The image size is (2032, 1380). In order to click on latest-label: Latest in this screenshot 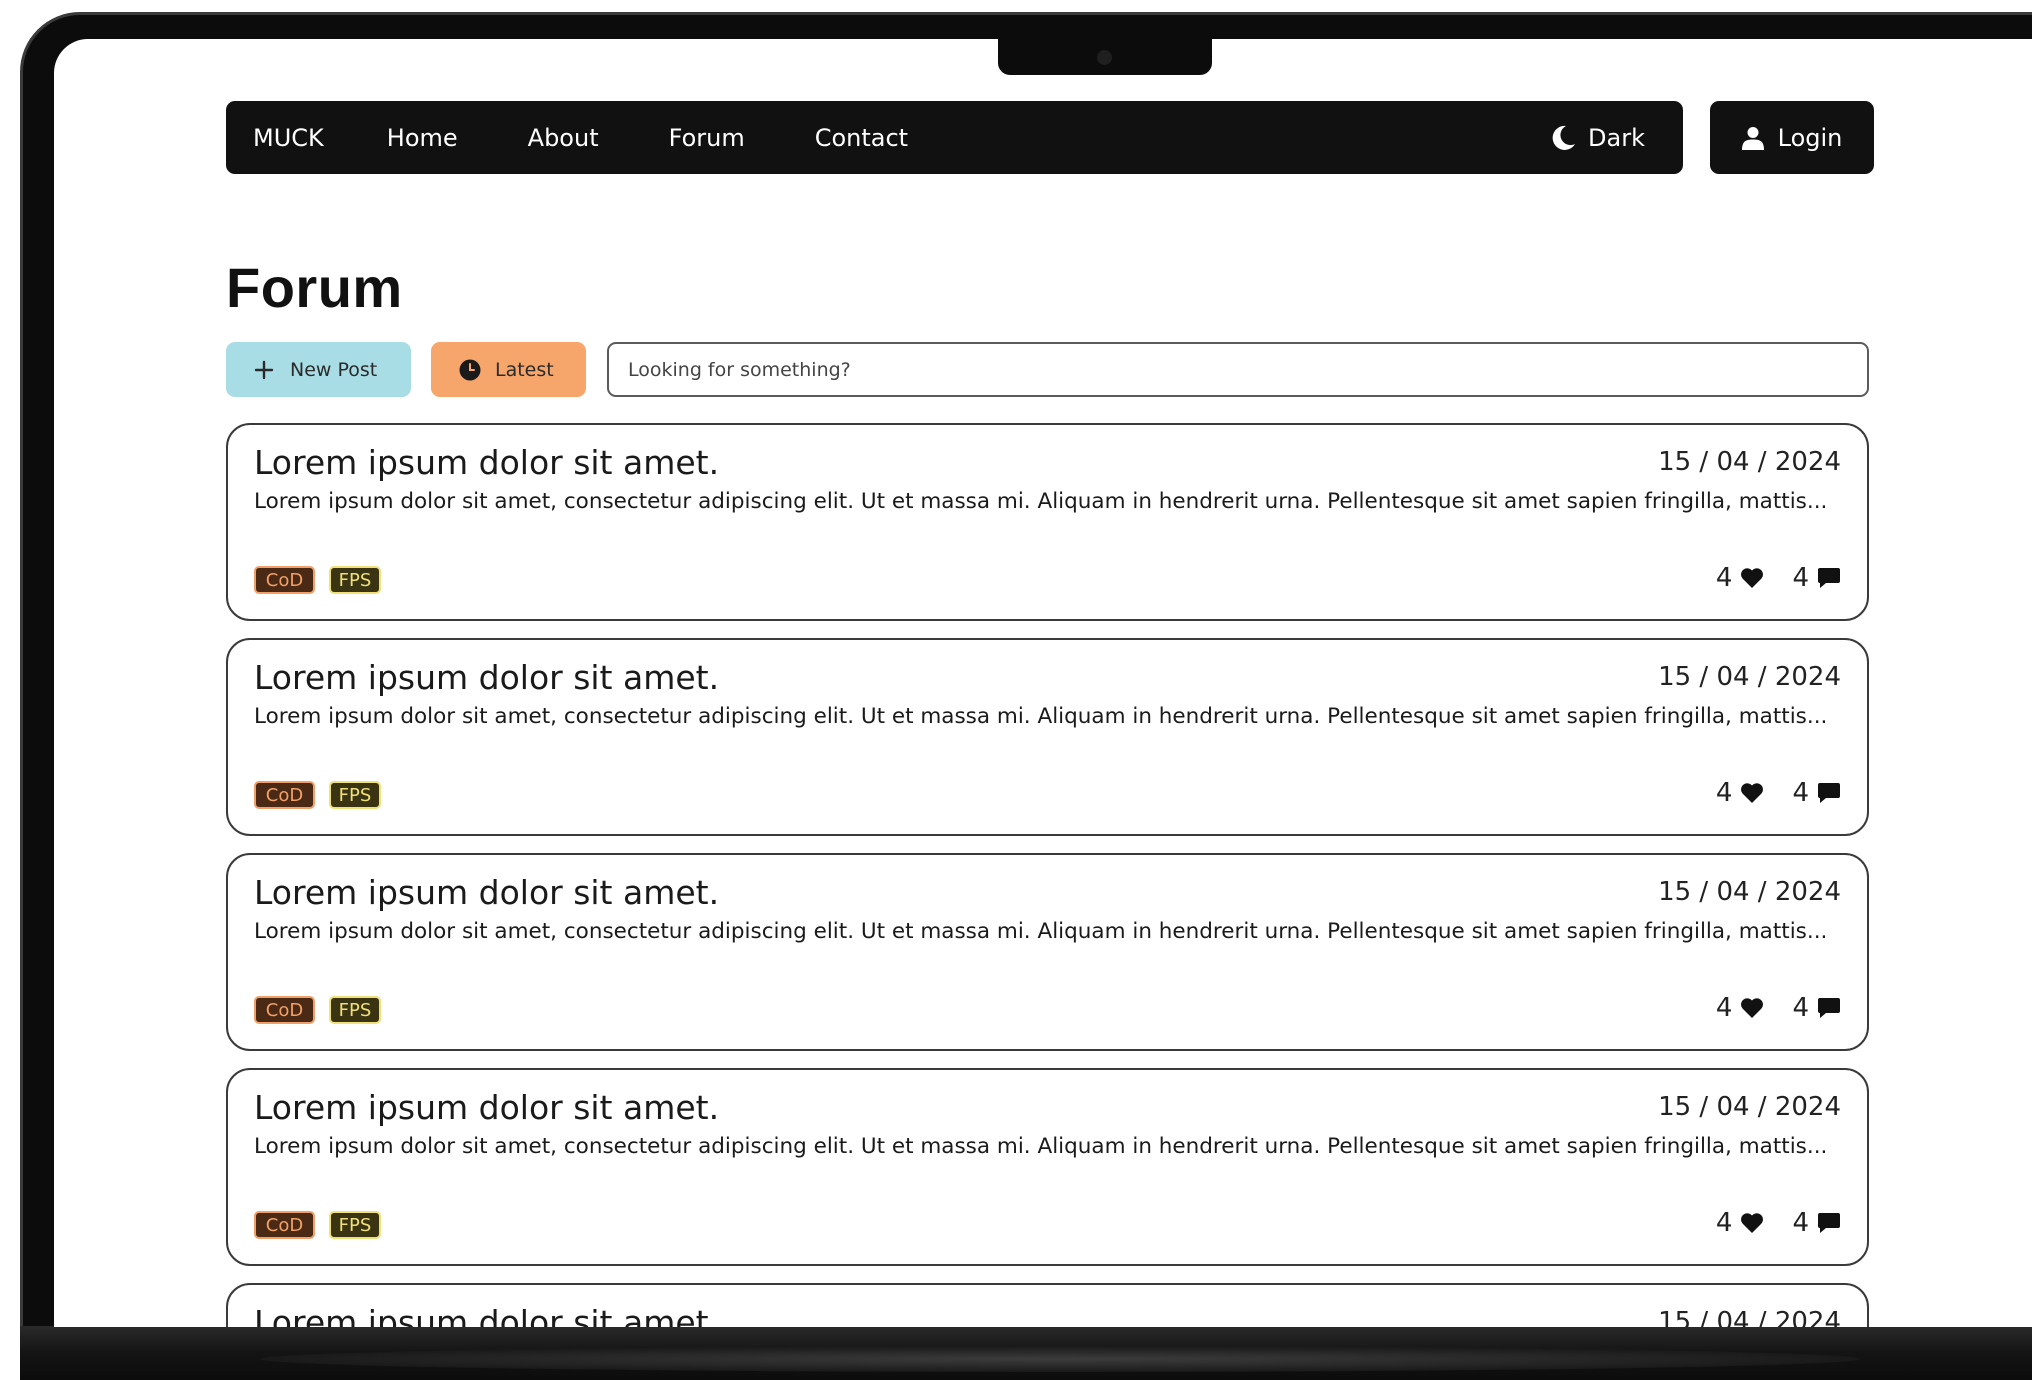, I will do `click(524, 369)`.